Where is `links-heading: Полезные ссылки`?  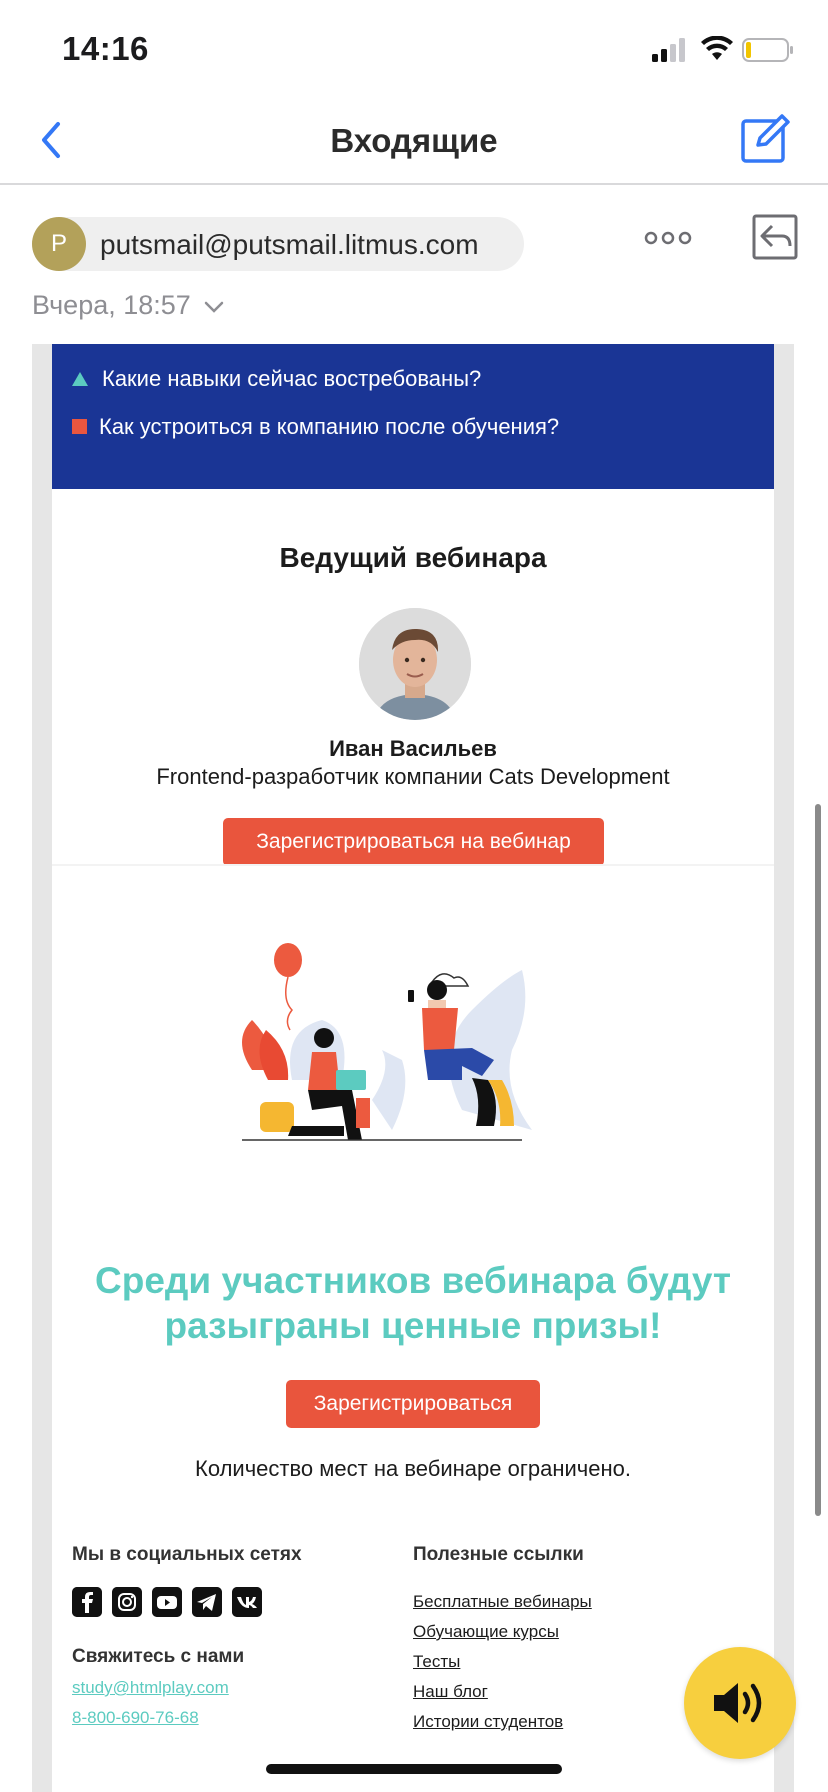 links-heading: Полезные ссылки is located at coordinates (498, 1554).